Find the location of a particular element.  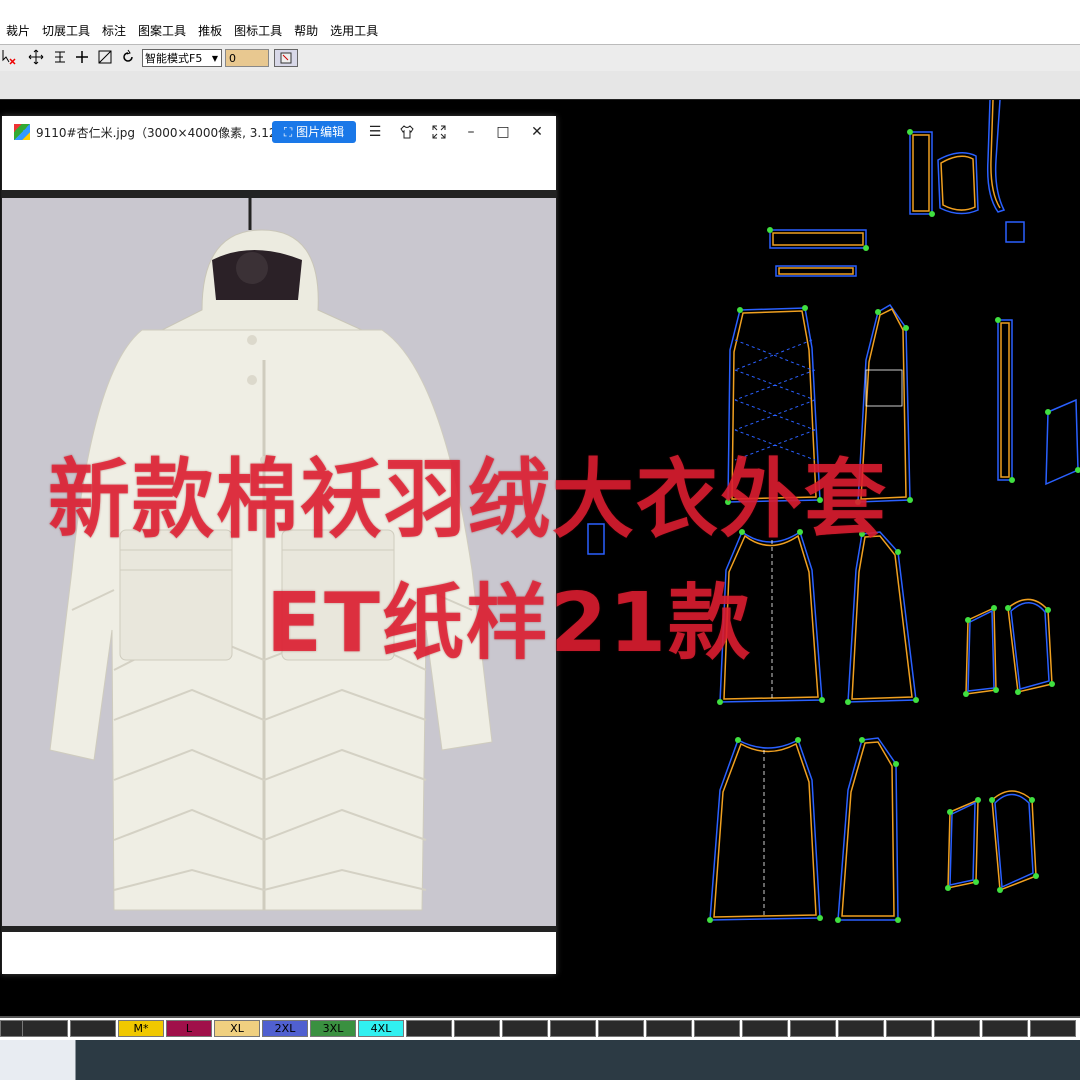

menu-item-pattern-tool: 图案工具 is located at coordinates (162, 30).